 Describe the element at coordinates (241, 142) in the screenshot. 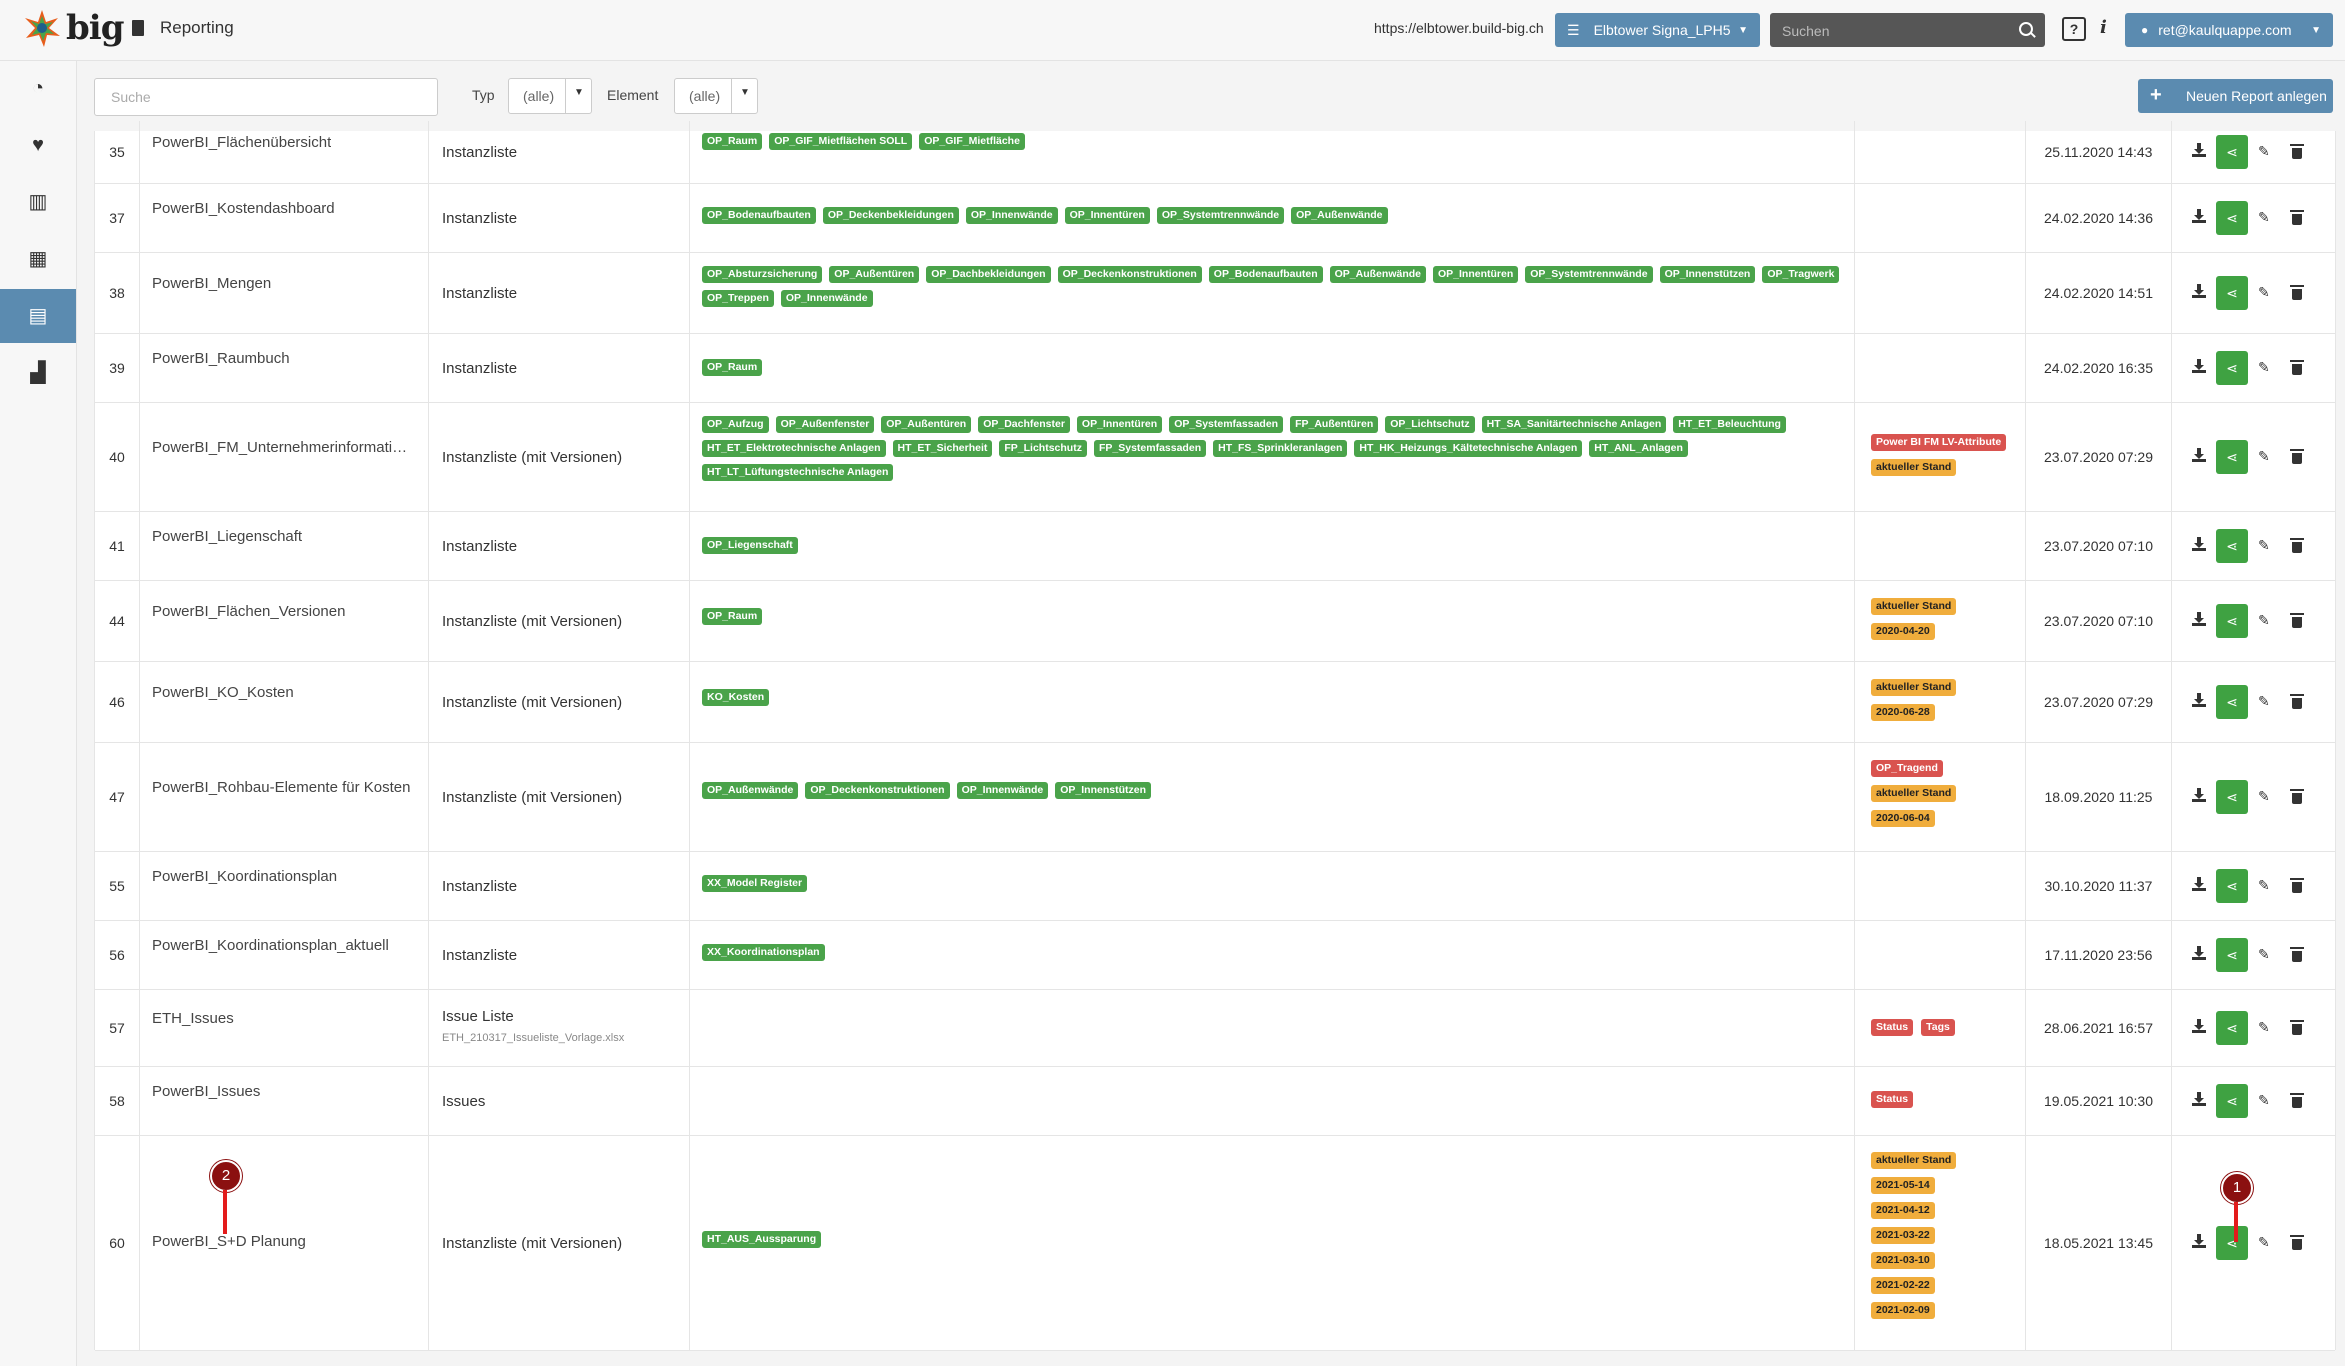

I see `report-name: PowerBI_Flächenübersicht` at that location.